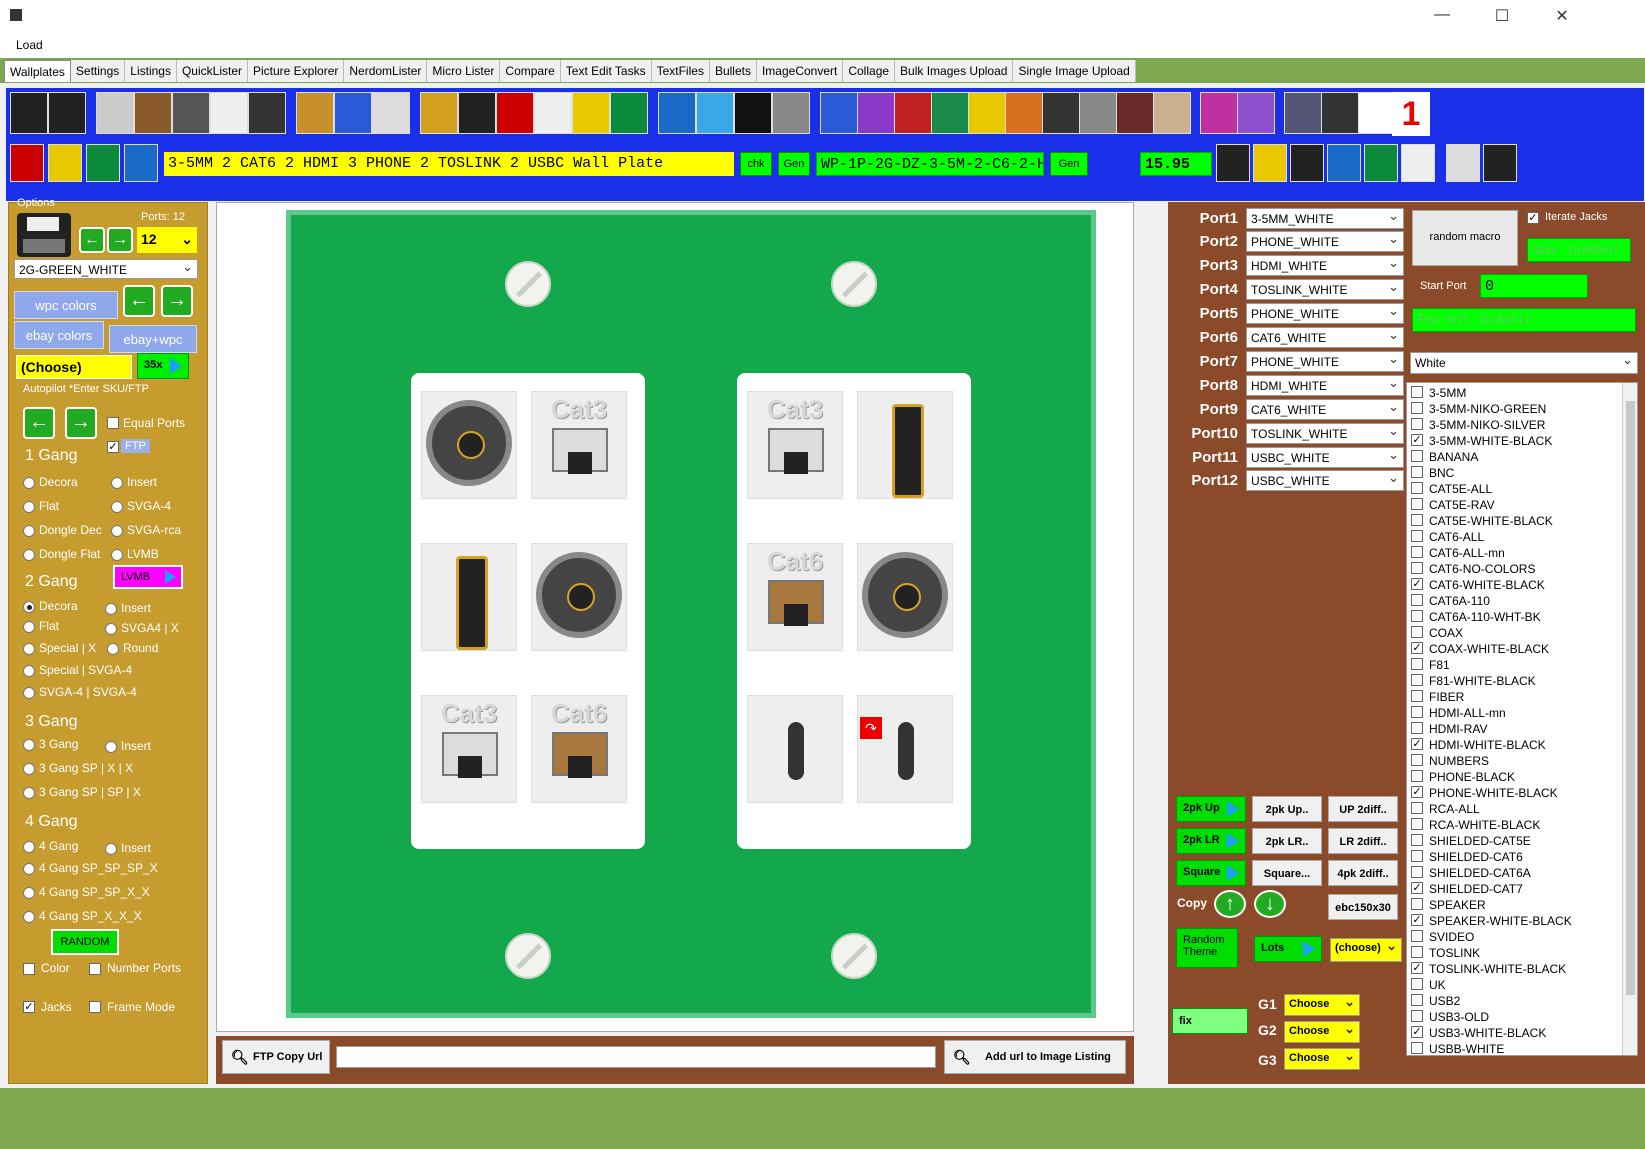 The height and width of the screenshot is (1149, 1645). I want to click on coax-jack-icon, so click(115, 113).